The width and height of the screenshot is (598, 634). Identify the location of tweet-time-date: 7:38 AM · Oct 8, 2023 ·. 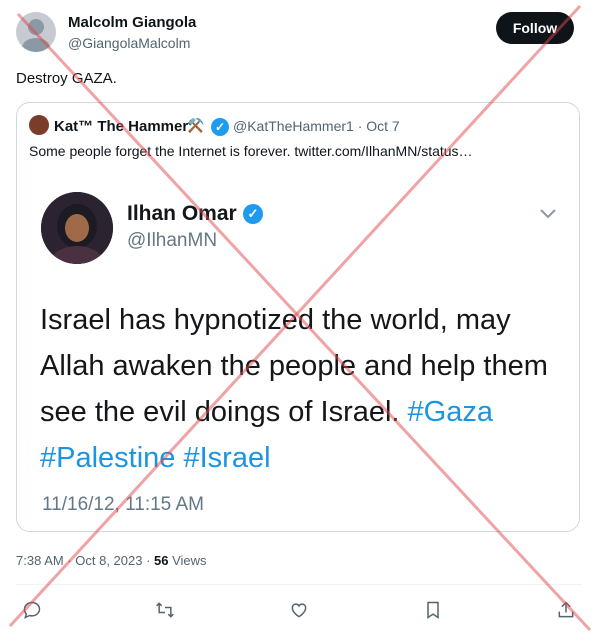
(85, 560).